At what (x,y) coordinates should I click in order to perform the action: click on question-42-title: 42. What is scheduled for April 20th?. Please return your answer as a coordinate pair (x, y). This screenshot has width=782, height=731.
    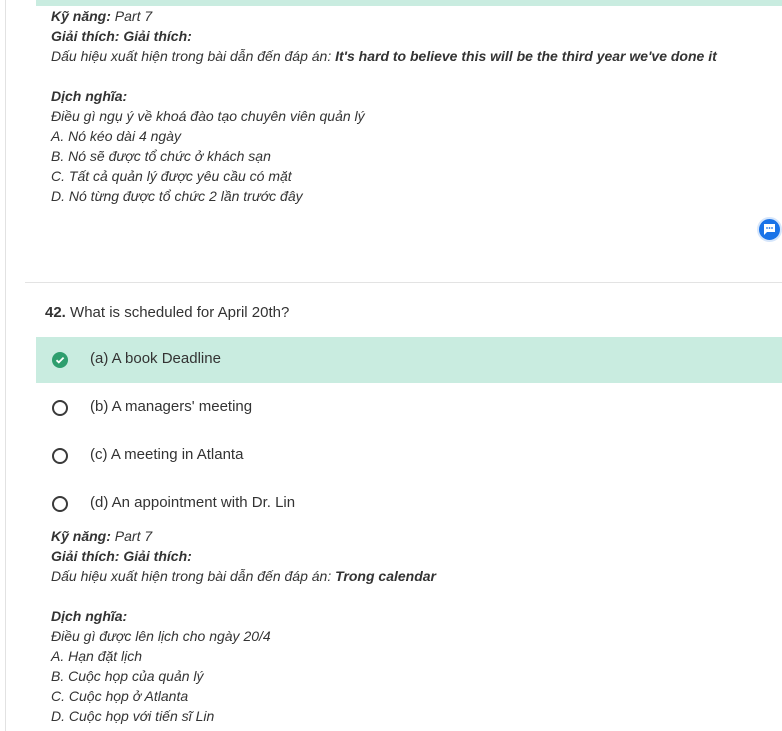
    Looking at the image, I should click on (167, 312).